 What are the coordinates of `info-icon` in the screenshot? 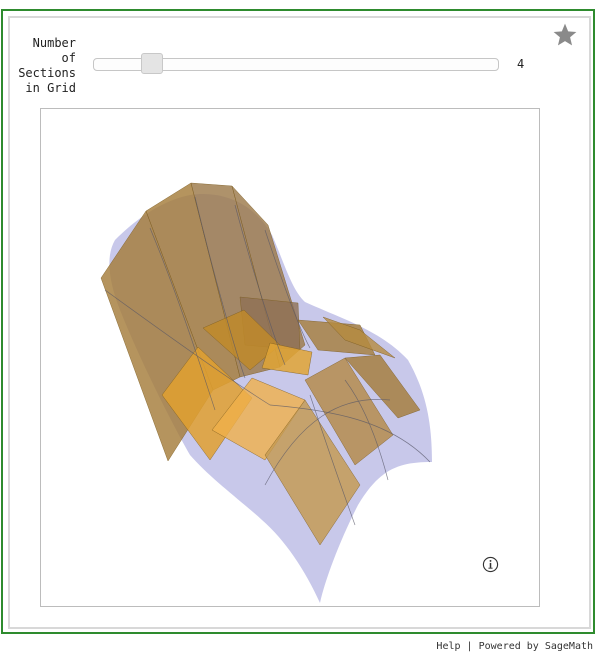 It's located at (490, 564).